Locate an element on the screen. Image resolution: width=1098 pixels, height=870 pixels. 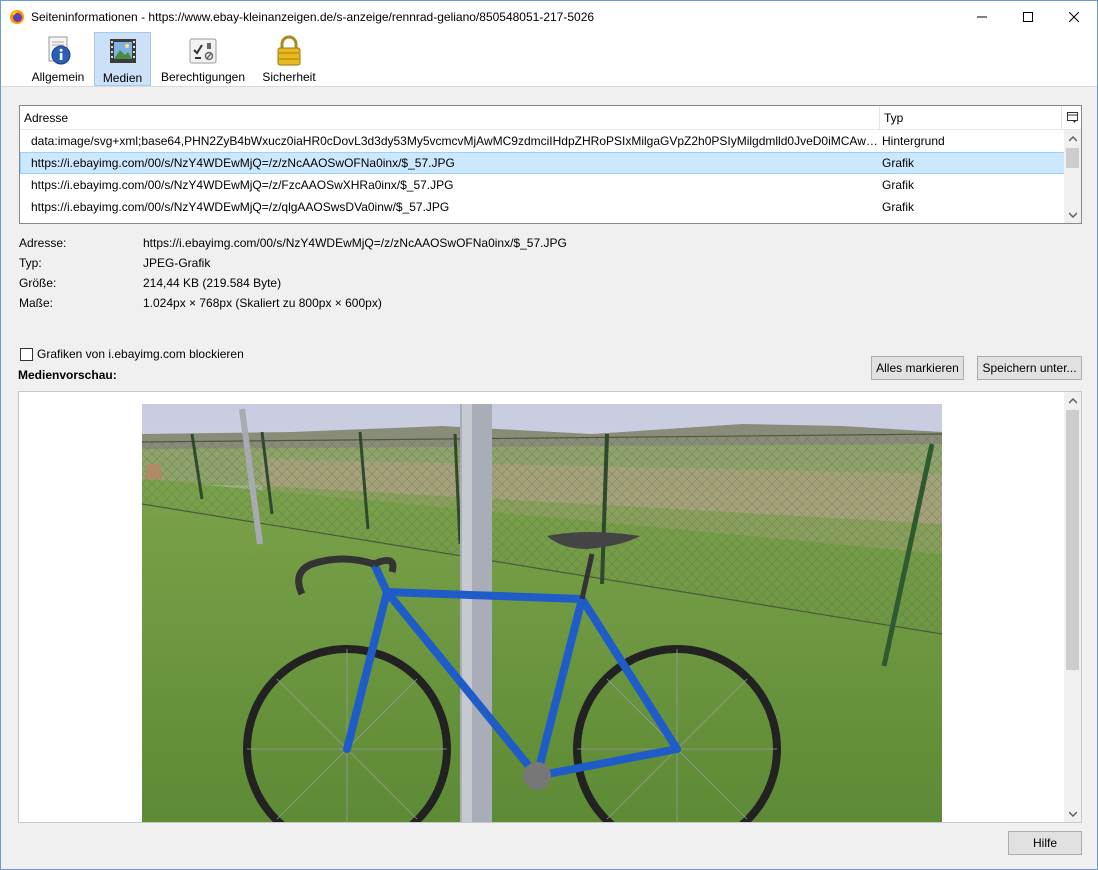
detail-label: Größe: is located at coordinates (38, 283).